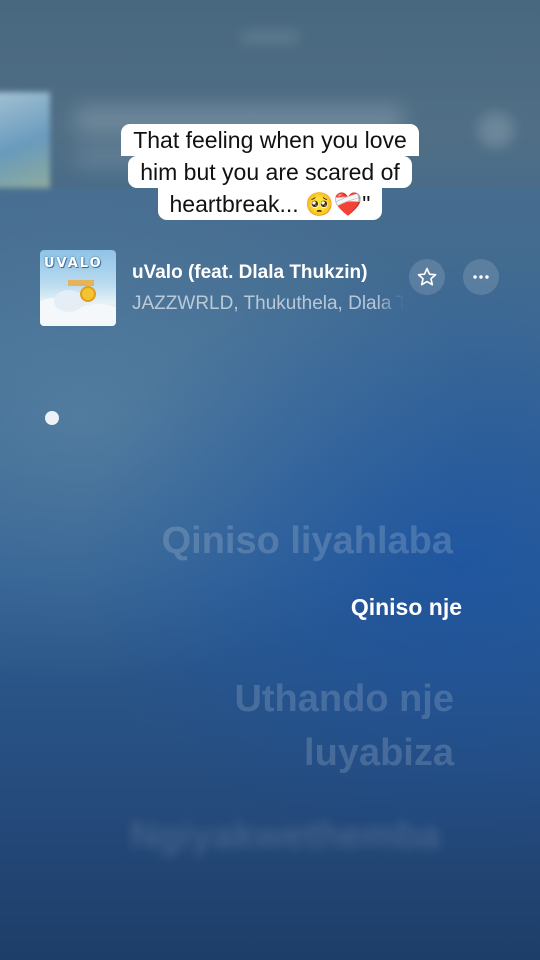 The image size is (540, 960). Describe the element at coordinates (270, 37) in the screenshot. I see `blurred-status-bar` at that location.